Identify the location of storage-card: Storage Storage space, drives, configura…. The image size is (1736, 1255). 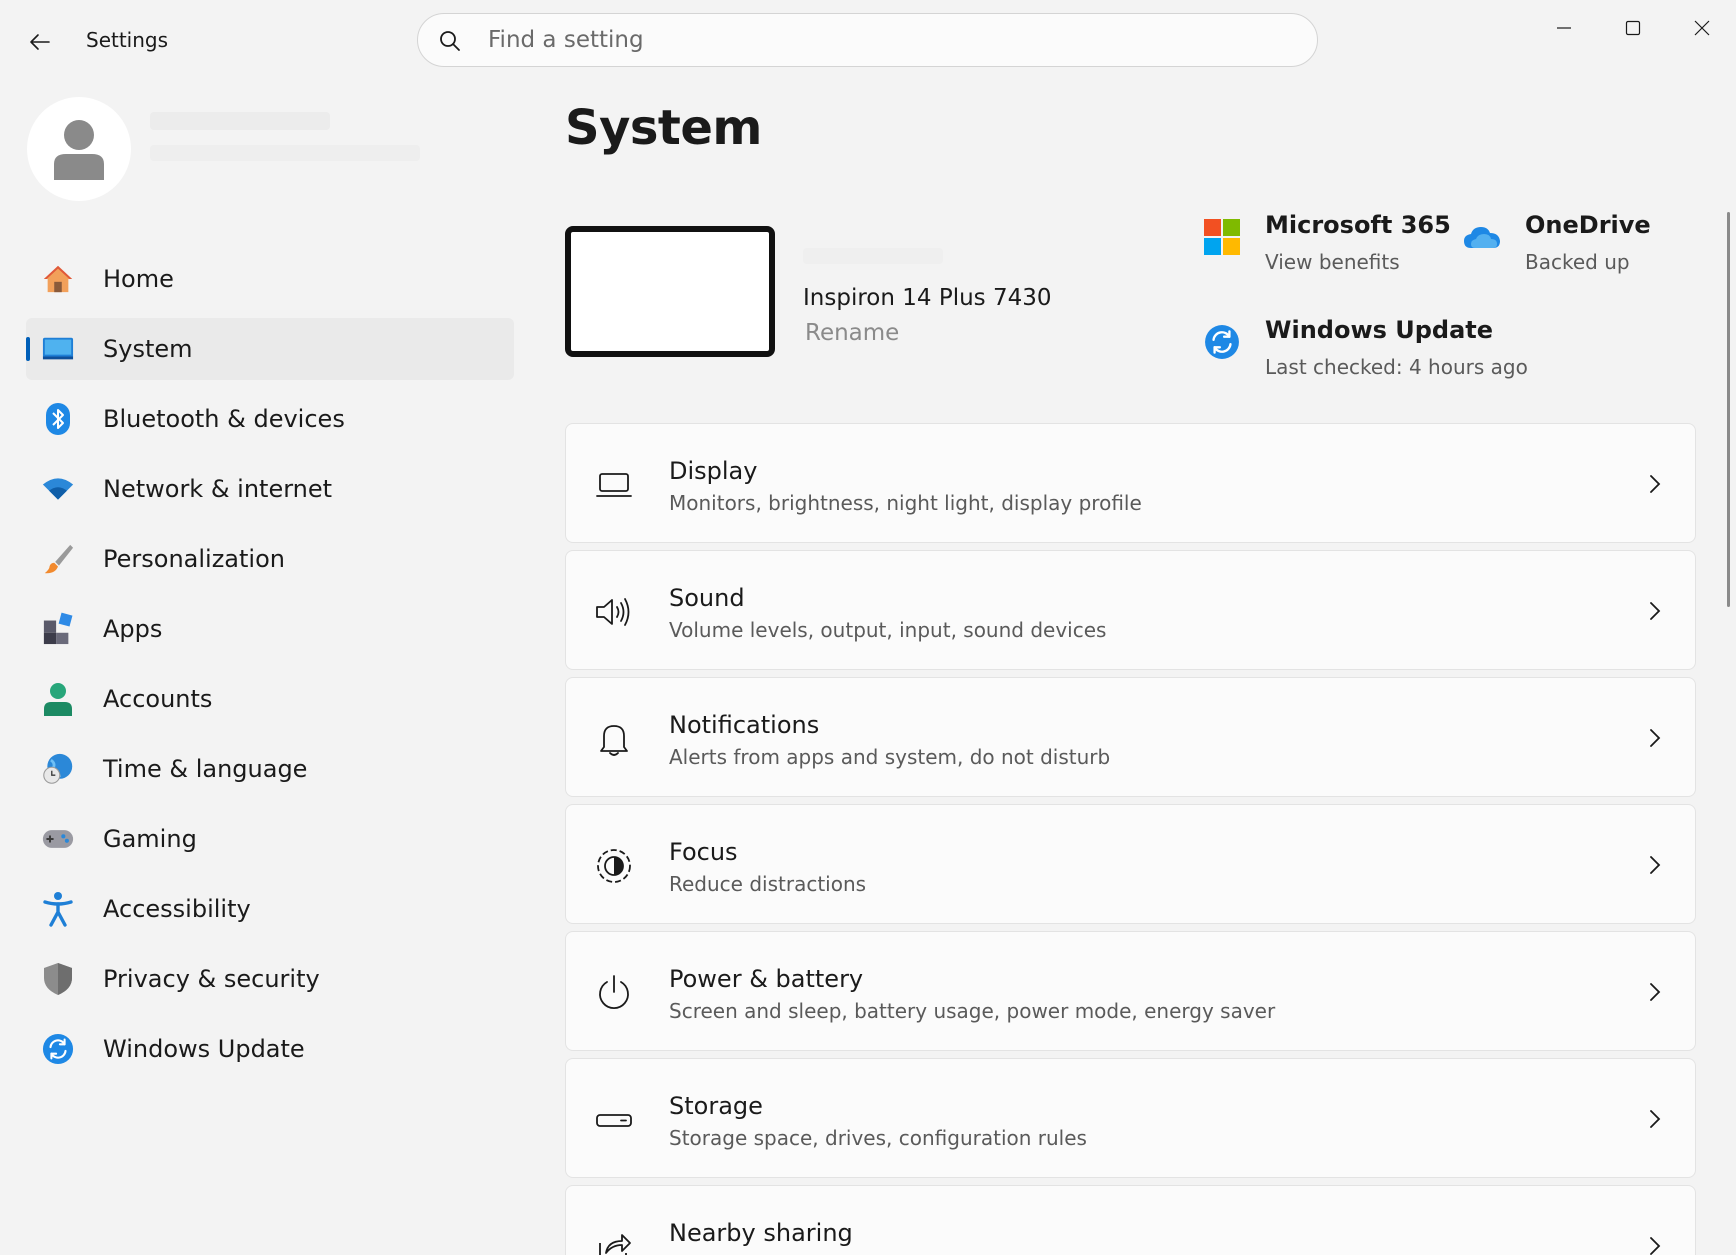
(1130, 1118).